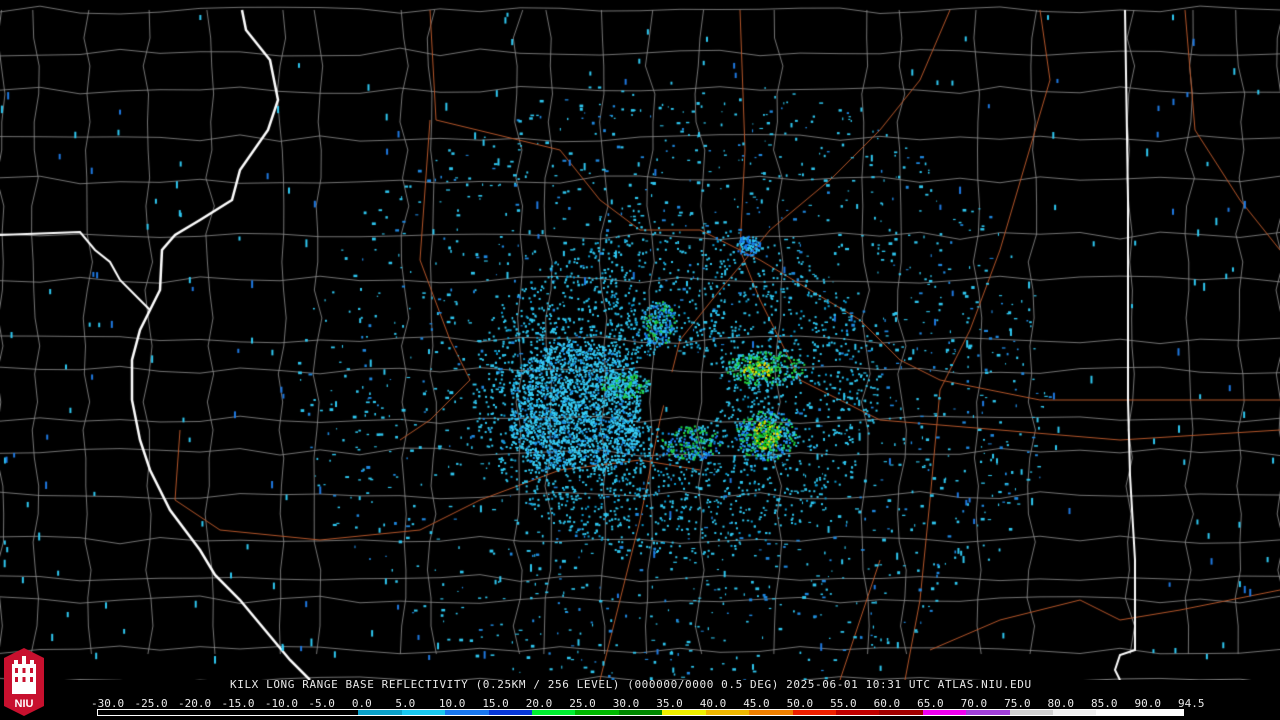 The height and width of the screenshot is (720, 1280). I want to click on logo-text: NIU, so click(24, 704).